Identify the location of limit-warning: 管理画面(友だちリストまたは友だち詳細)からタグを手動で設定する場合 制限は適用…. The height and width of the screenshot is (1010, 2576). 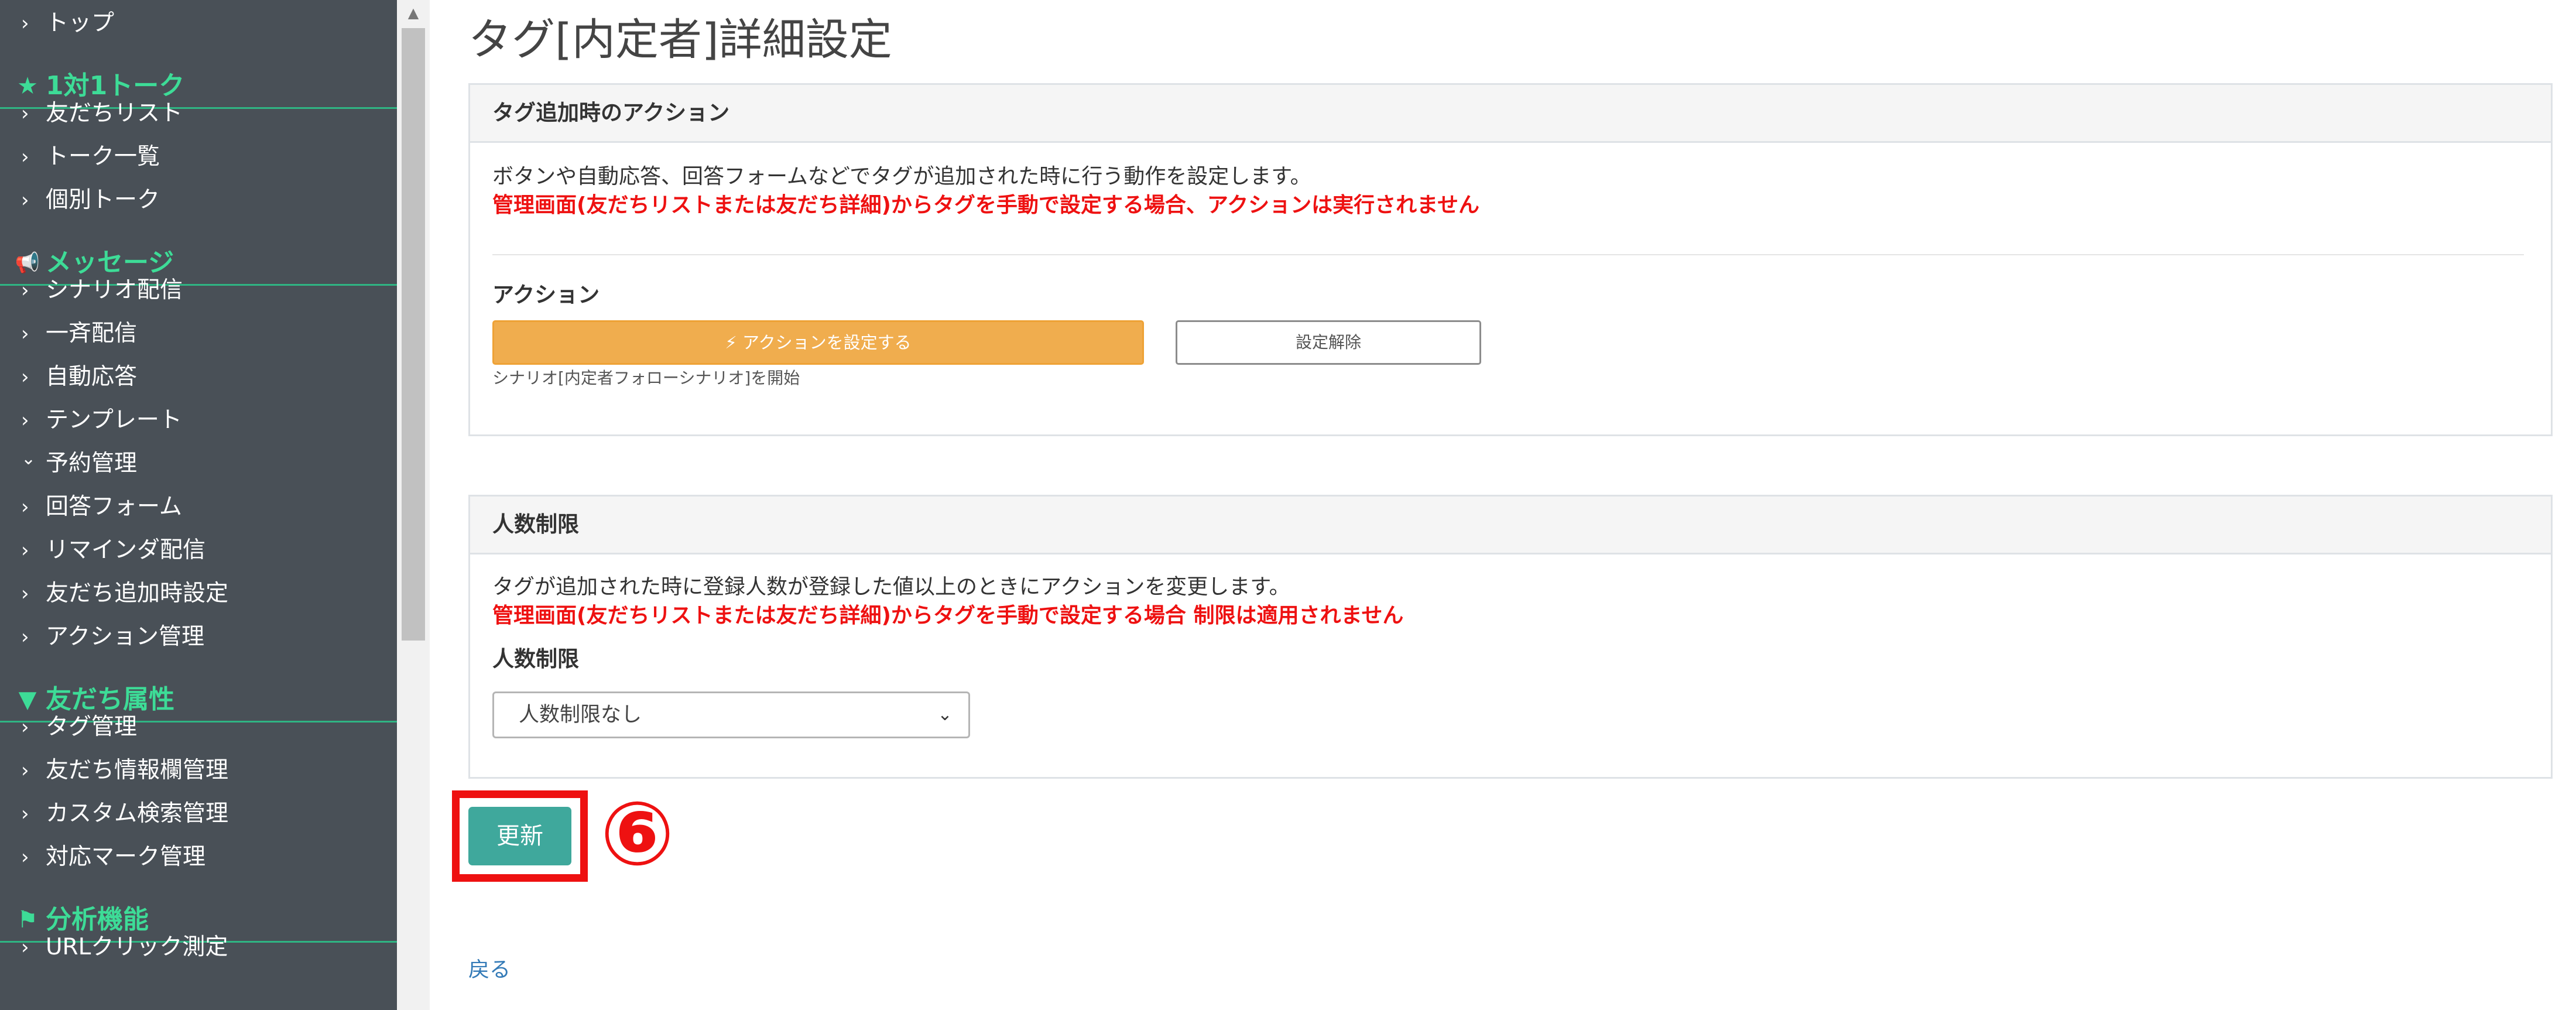
(948, 616).